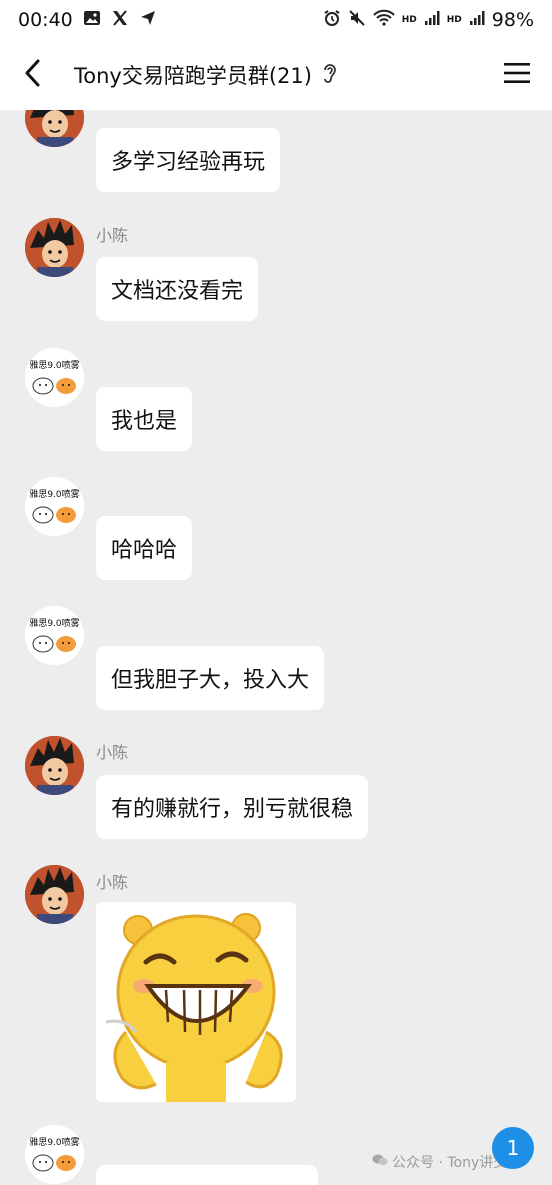 This screenshot has width=552, height=1185. I want to click on message-bubble: 我也是, so click(144, 419).